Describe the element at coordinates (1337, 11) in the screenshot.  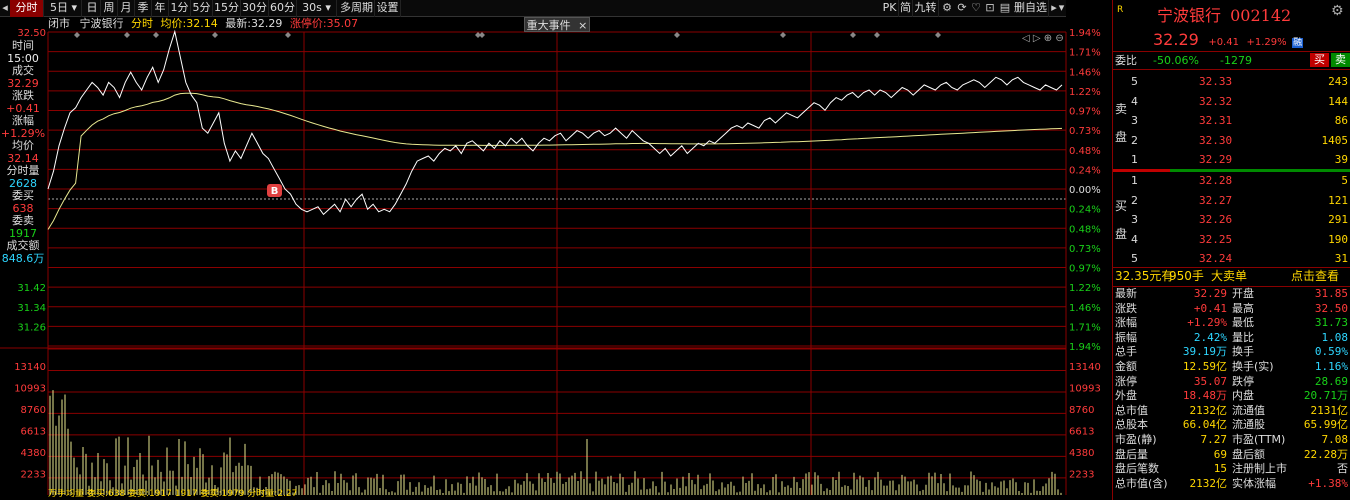
I see `settings-gear-icon: ⚙` at that location.